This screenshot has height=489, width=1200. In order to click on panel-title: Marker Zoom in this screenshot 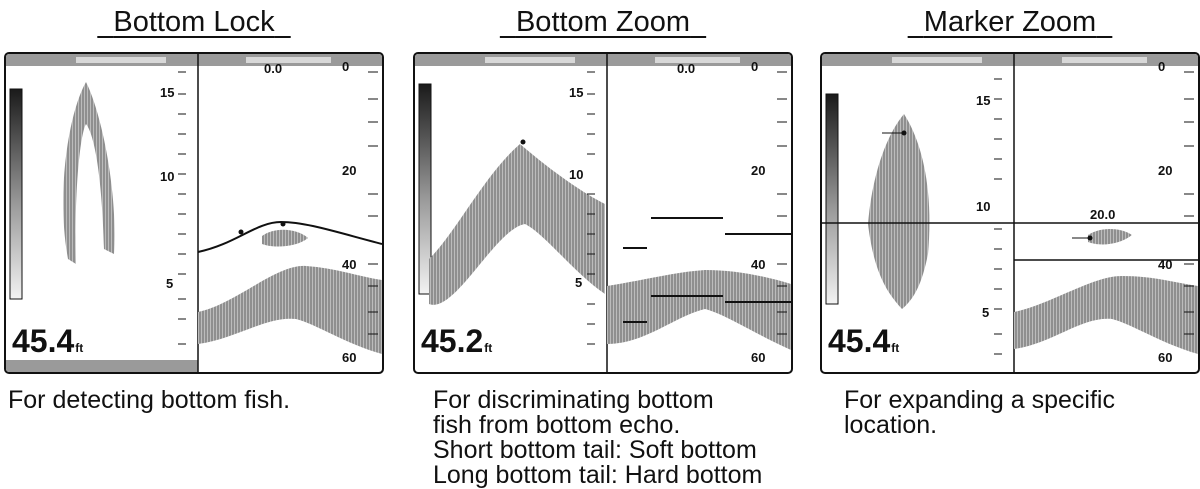, I will do `click(1010, 22)`.